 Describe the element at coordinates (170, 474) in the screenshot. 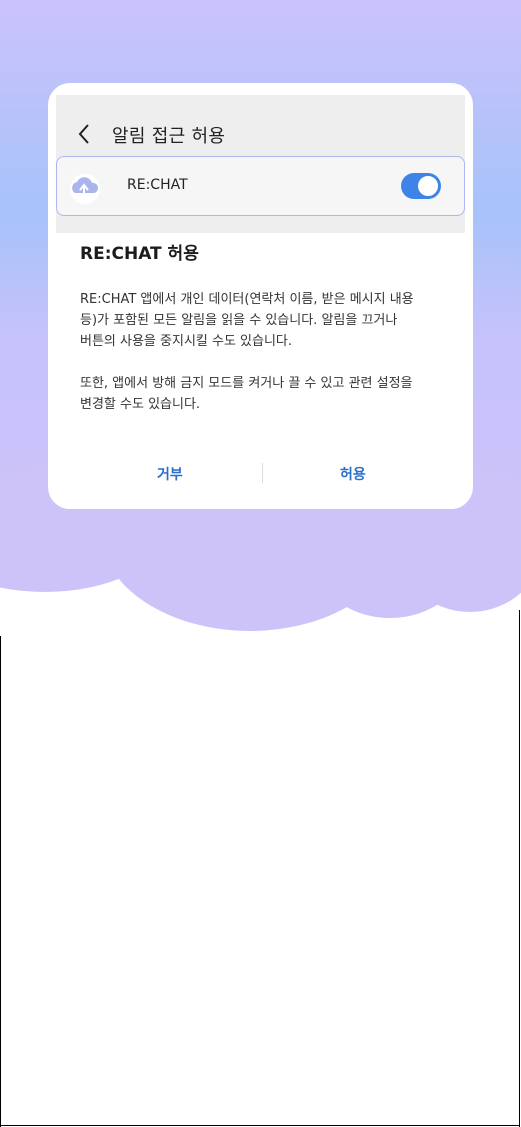

I see `deny-button: 거부` at that location.